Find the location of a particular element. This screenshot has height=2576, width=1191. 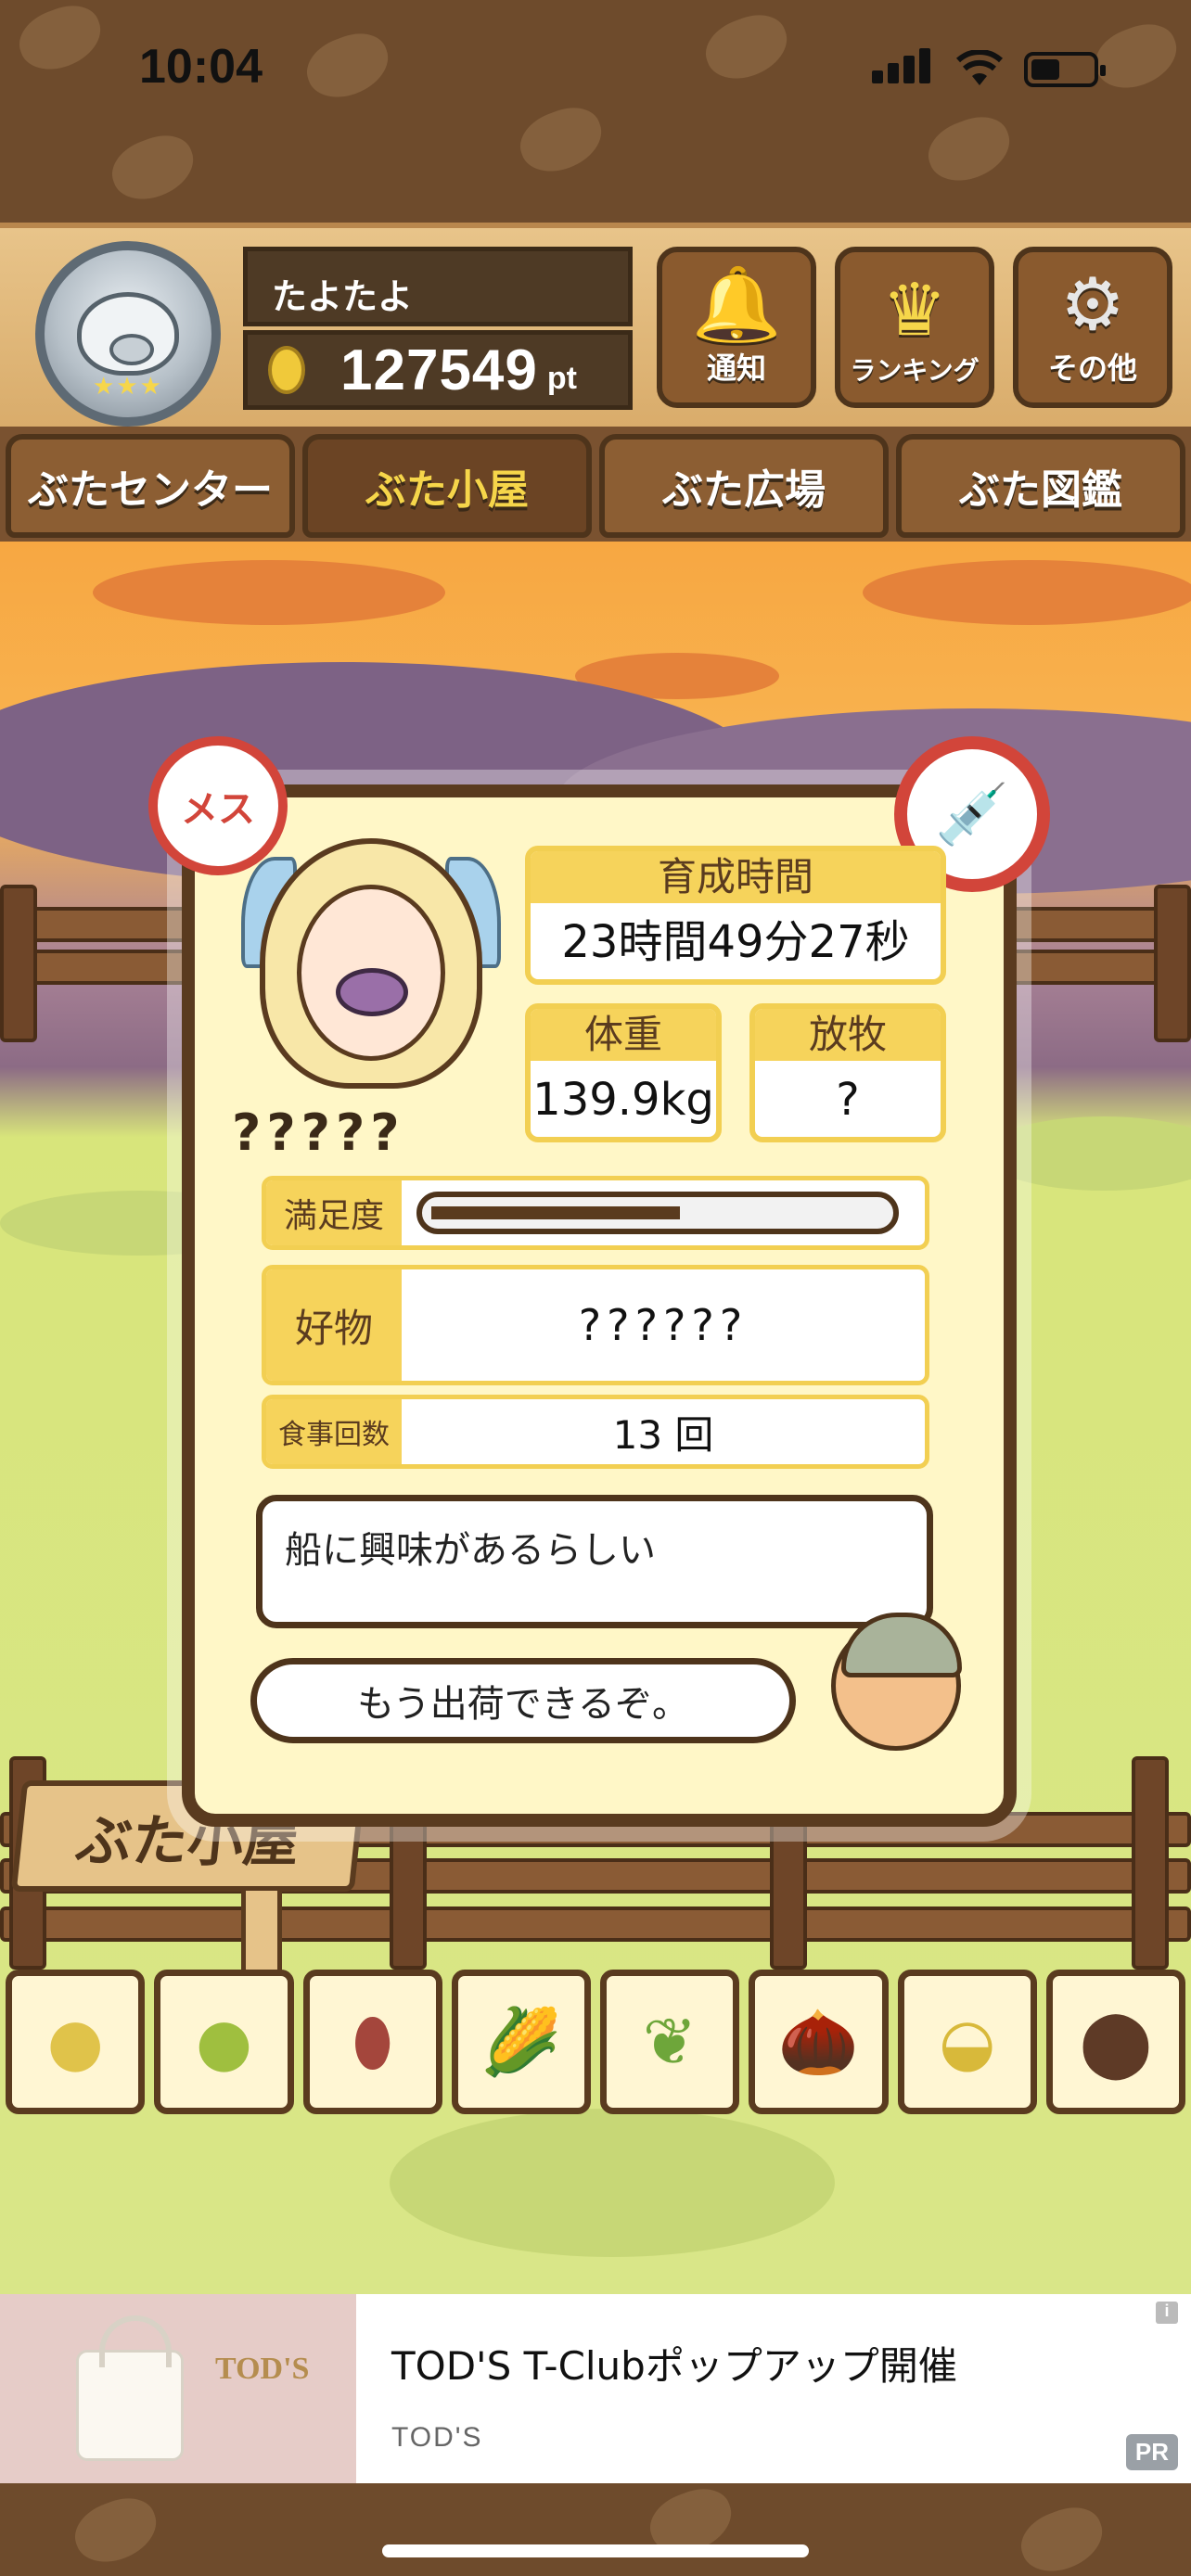

leaf-berries-icon: ❦ is located at coordinates (670, 2042).